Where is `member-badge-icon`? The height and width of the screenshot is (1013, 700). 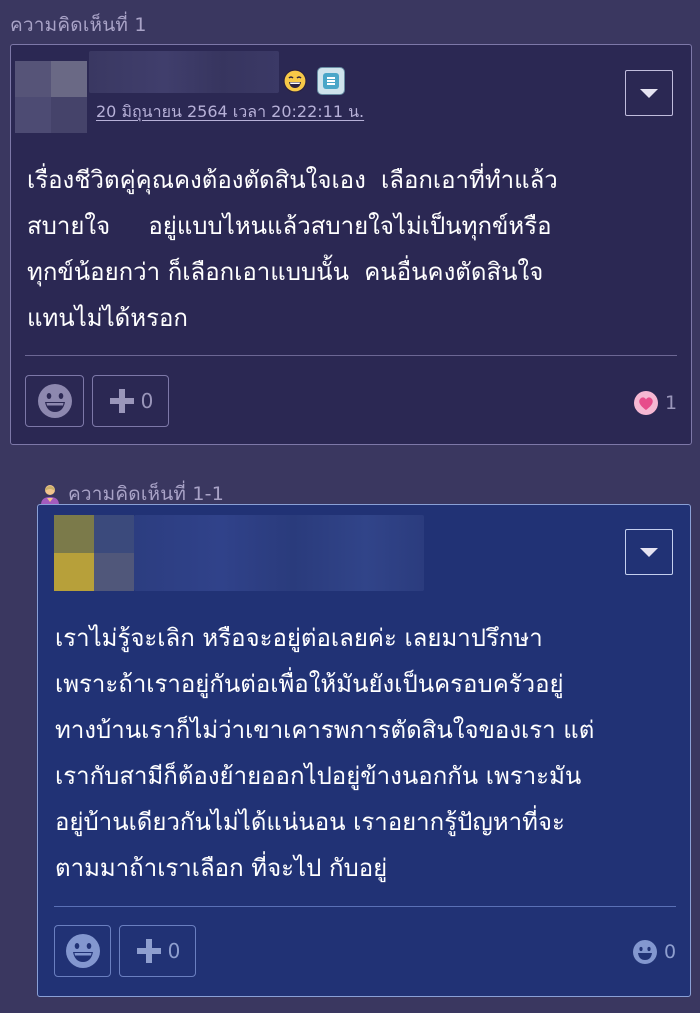
member-badge-icon is located at coordinates (331, 81).